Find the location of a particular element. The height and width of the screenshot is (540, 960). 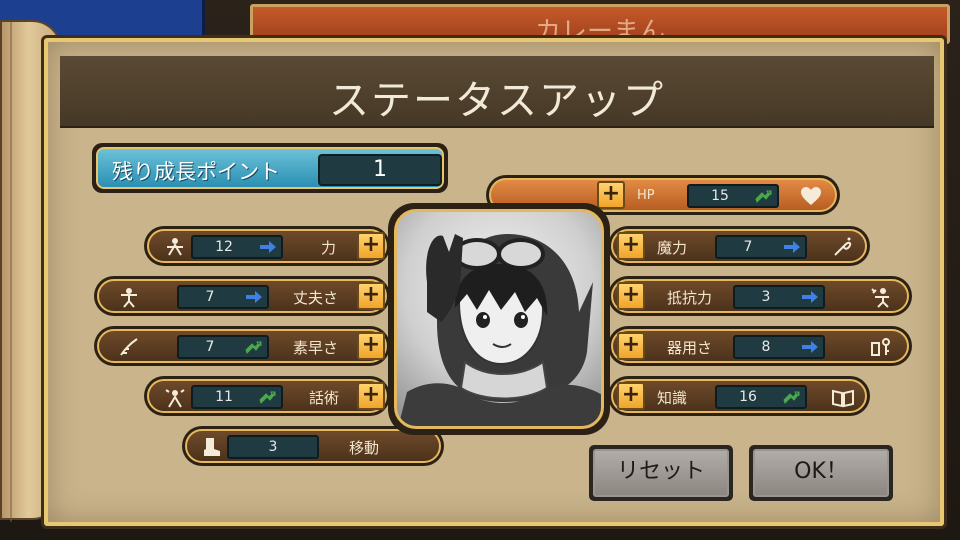

book-icon is located at coordinates (843, 398).